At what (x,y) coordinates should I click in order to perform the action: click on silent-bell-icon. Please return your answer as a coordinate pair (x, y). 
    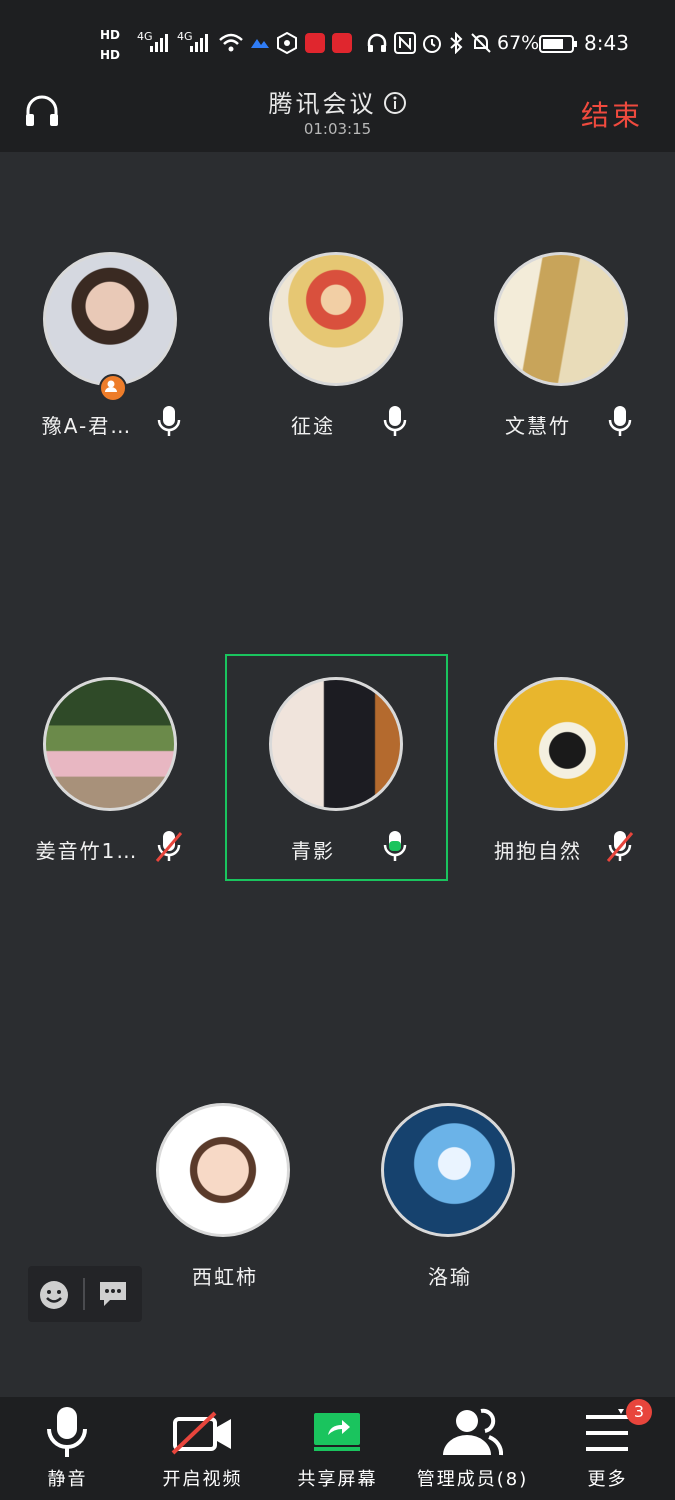
    Looking at the image, I should click on (481, 43).